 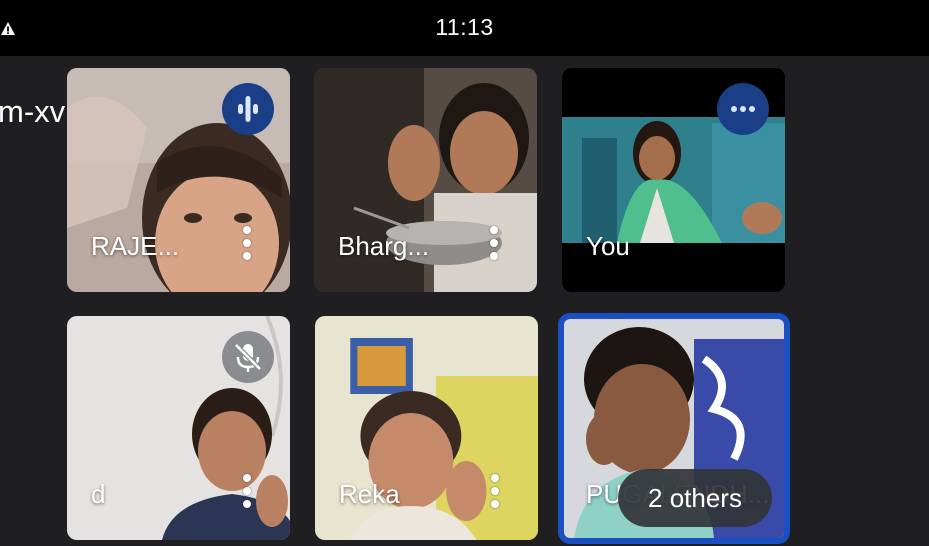 I want to click on participant-tile-you: You, so click(x=673, y=180).